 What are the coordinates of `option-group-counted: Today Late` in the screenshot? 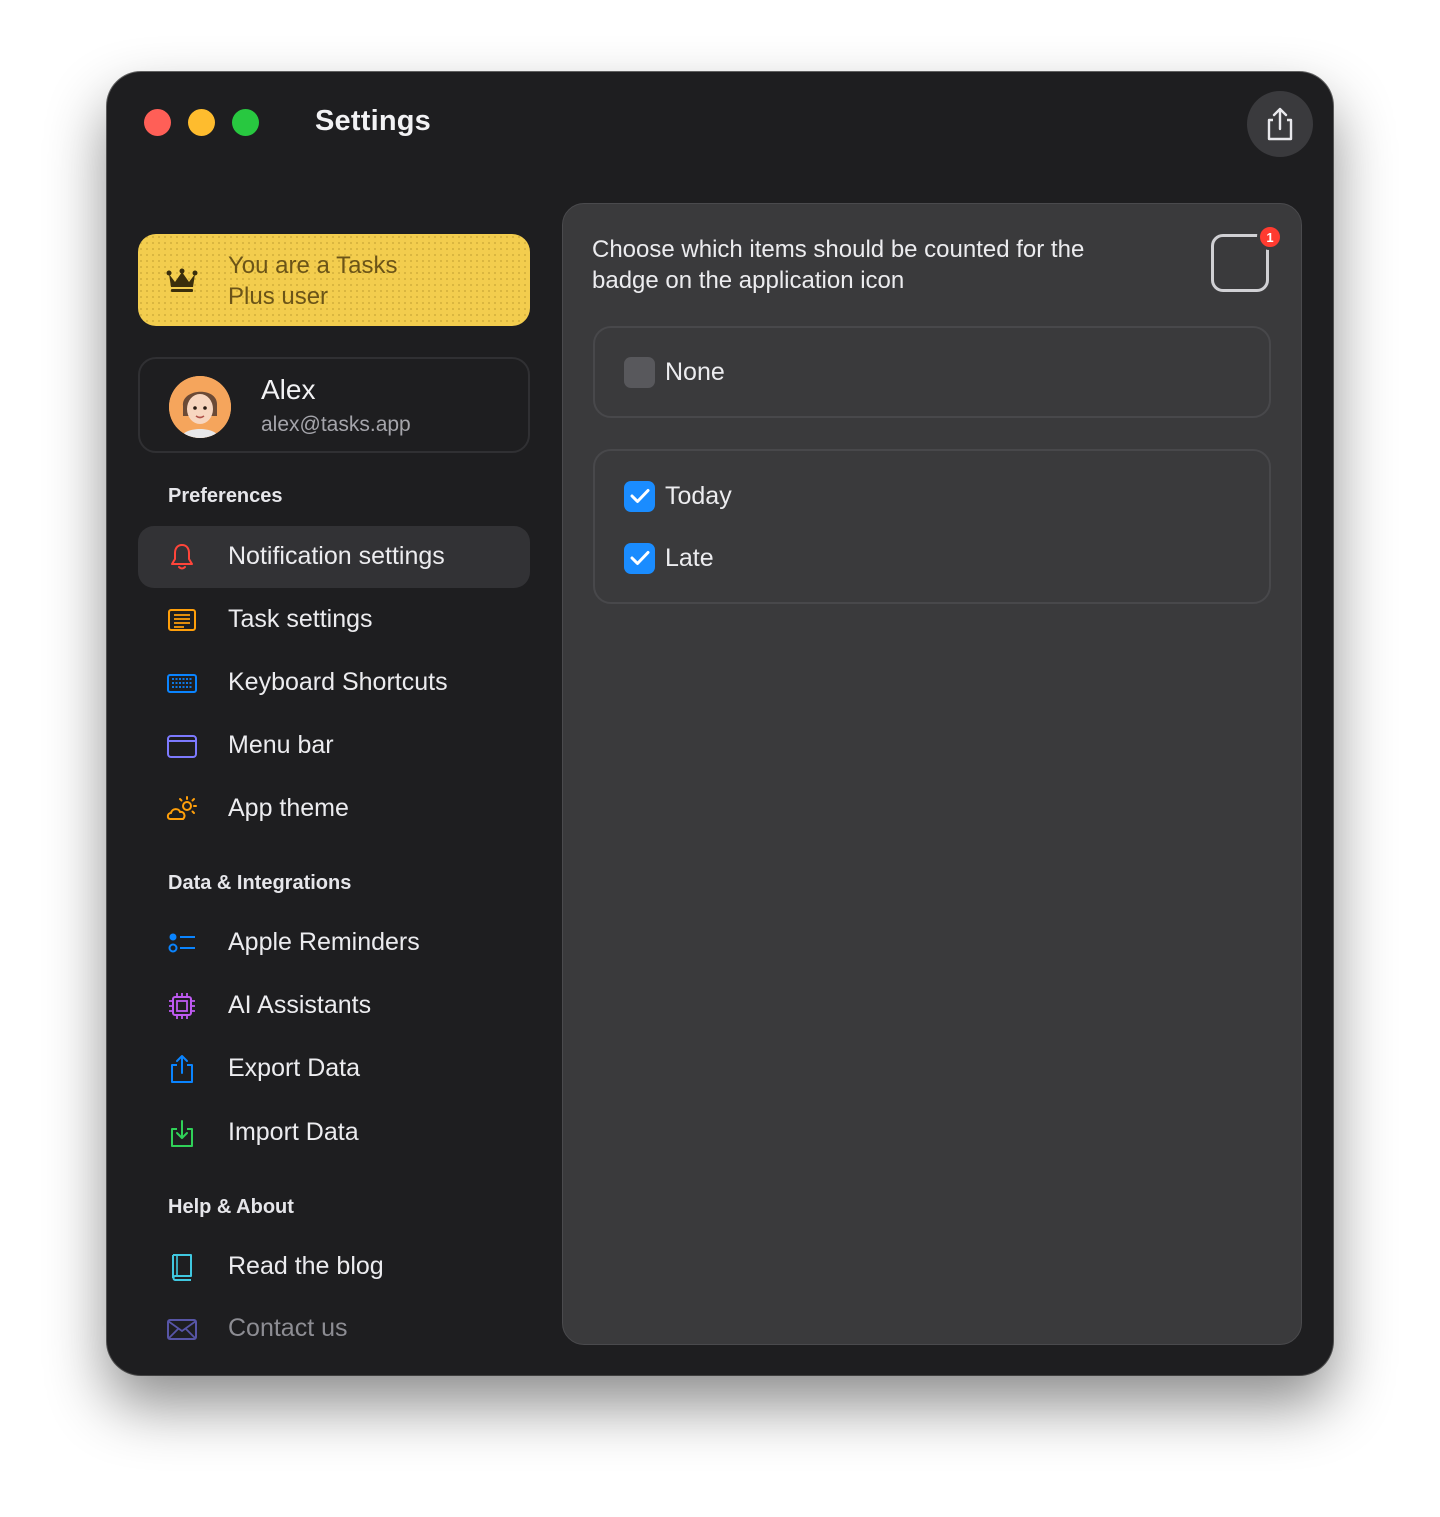 It's located at (932, 526).